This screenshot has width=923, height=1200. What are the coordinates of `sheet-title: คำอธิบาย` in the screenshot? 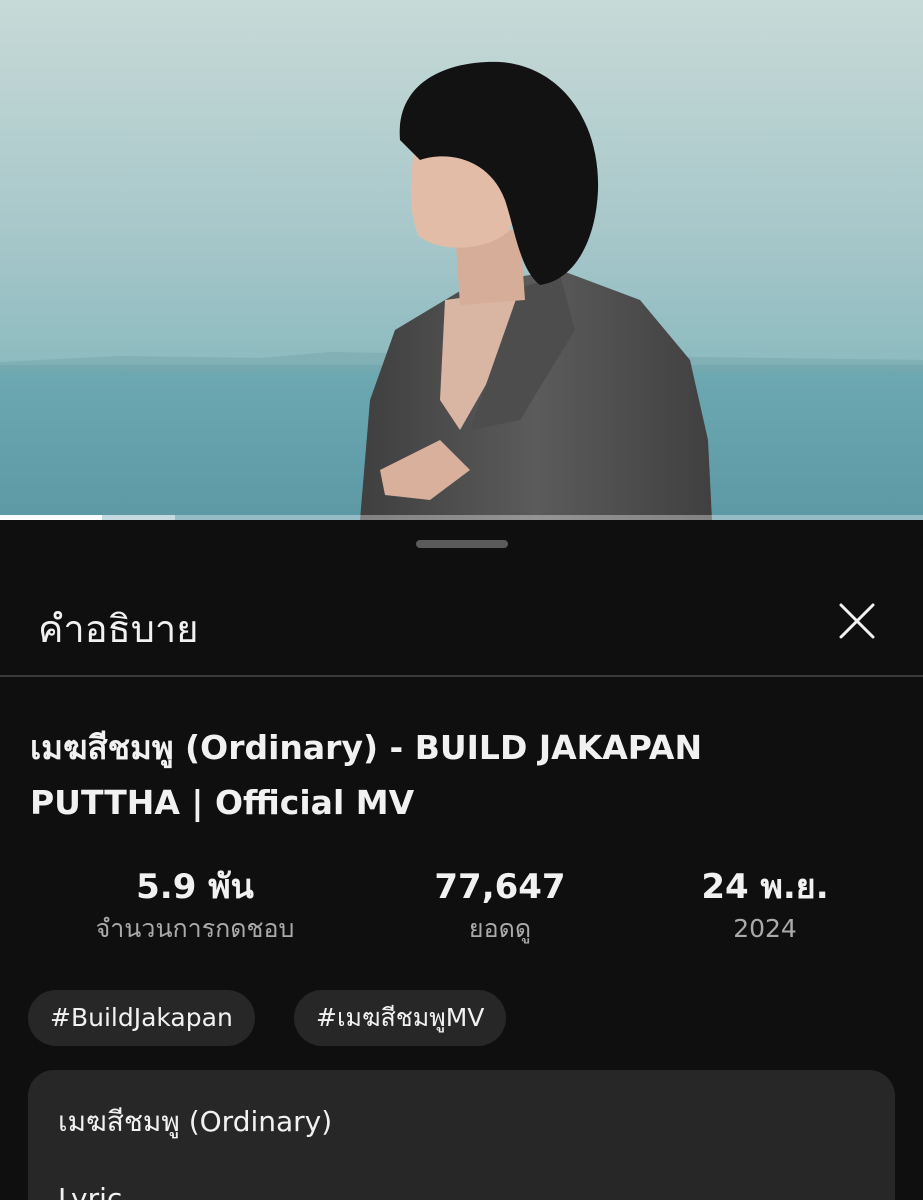 It's located at (118, 629).